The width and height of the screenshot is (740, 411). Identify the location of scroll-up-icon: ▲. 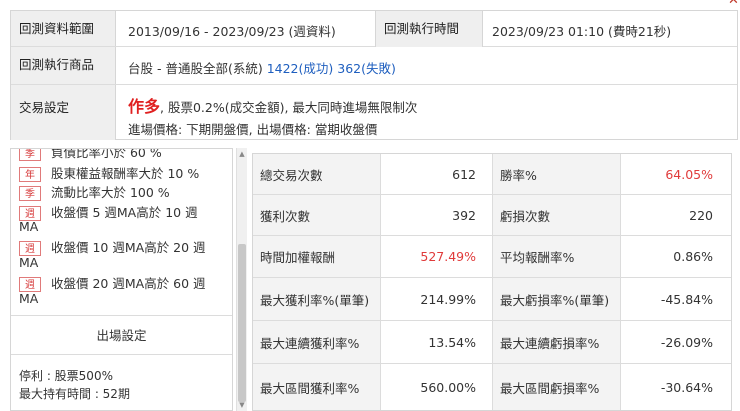
(242, 154).